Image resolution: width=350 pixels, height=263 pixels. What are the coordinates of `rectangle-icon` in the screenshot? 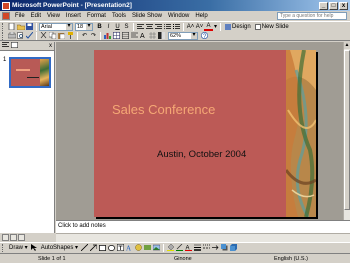 It's located at (102, 248).